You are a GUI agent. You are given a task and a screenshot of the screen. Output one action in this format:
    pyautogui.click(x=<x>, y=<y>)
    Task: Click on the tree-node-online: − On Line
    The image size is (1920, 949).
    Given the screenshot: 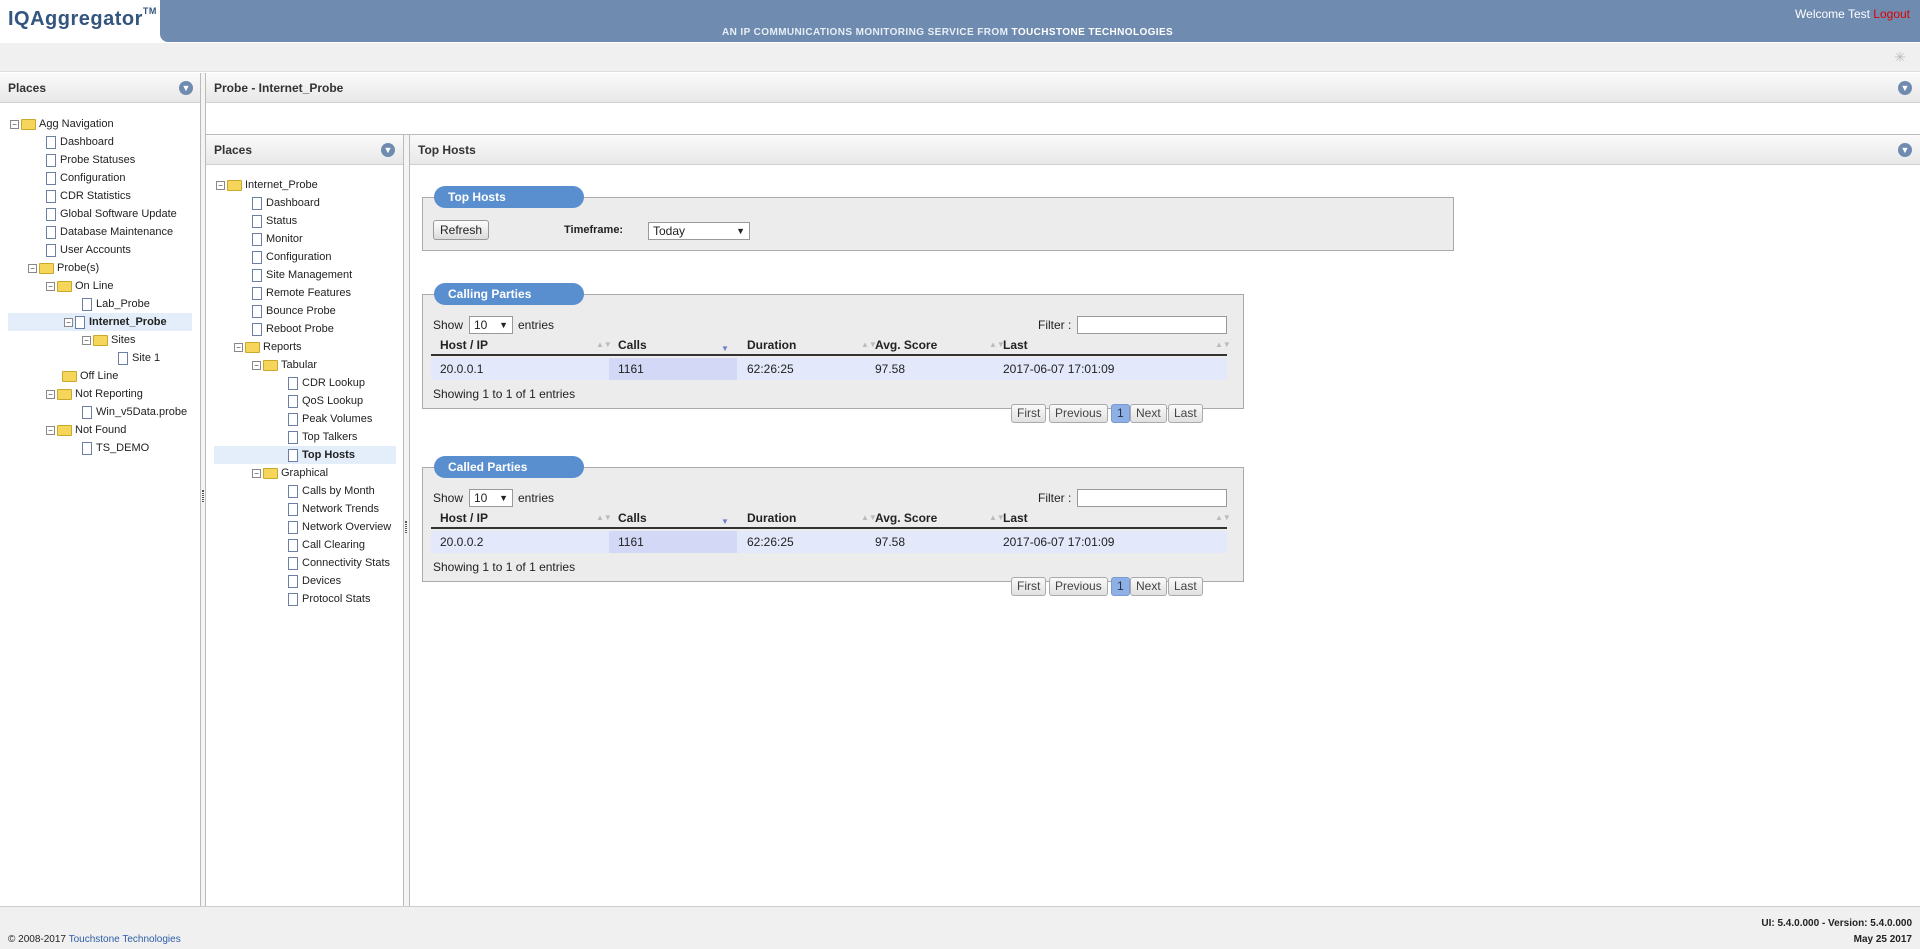 What is the action you would take?
    pyautogui.click(x=80, y=286)
    